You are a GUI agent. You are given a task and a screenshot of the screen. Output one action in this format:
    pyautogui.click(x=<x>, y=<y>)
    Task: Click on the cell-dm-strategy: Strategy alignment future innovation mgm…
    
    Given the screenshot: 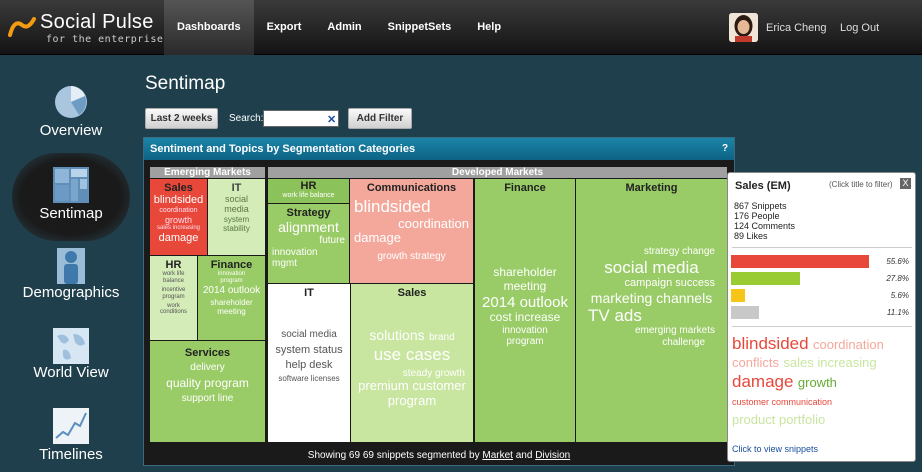 What is the action you would take?
    pyautogui.click(x=308, y=243)
    